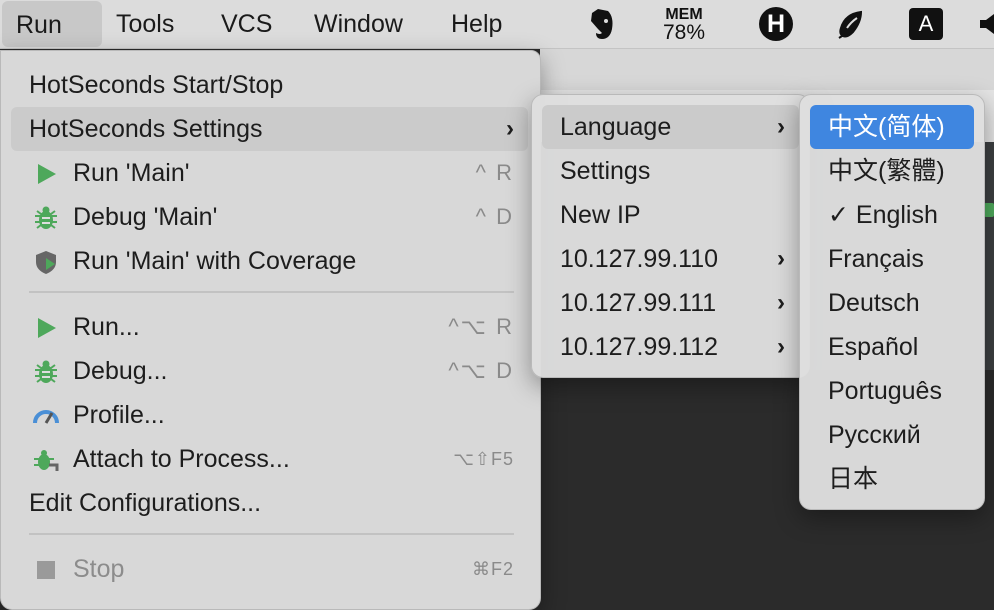 This screenshot has height=610, width=994. I want to click on feather-icon, so click(851, 24).